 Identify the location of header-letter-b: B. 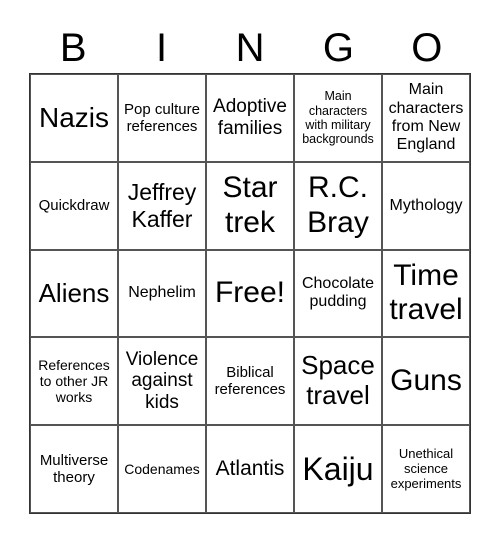
(73, 48).